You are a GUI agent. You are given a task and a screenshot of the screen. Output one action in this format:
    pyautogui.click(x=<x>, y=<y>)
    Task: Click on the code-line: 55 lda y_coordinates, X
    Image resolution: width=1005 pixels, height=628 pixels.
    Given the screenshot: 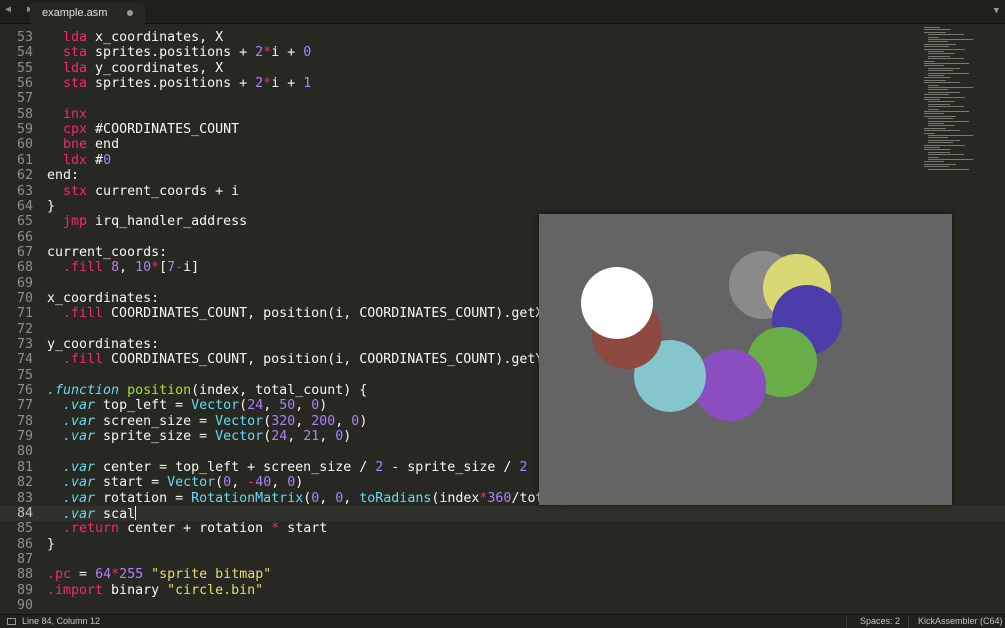 What is the action you would take?
    pyautogui.click(x=502, y=68)
    